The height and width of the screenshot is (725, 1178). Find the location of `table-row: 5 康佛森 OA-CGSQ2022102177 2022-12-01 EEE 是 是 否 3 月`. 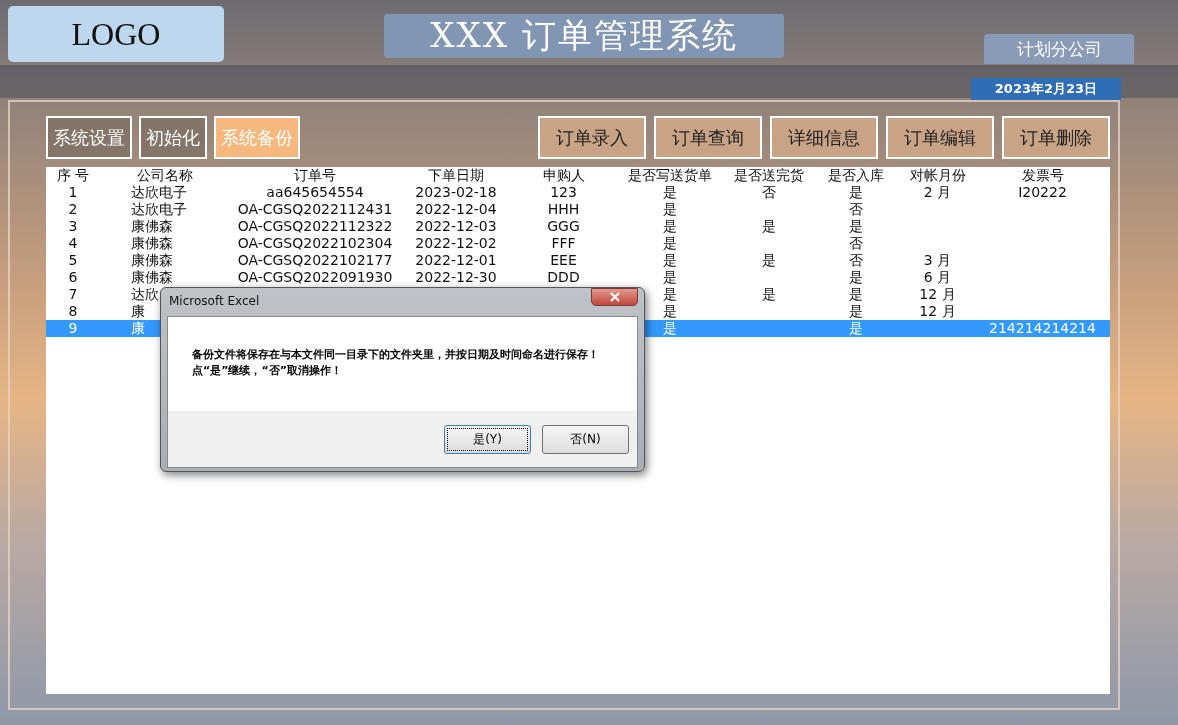

table-row: 5 康佛森 OA-CGSQ2022102177 2022-12-01 EEE 是 是 否 3 月 is located at coordinates (578, 260).